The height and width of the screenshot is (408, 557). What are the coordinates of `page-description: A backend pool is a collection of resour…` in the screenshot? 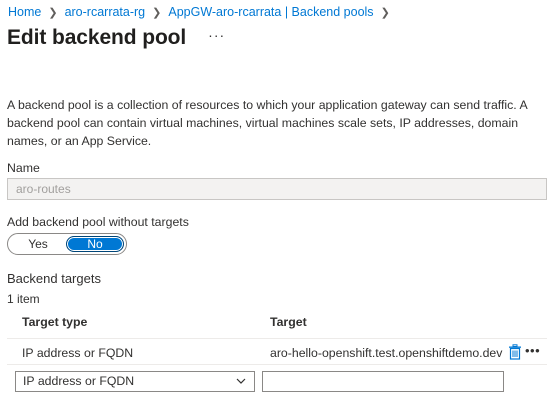 It's located at (267, 123).